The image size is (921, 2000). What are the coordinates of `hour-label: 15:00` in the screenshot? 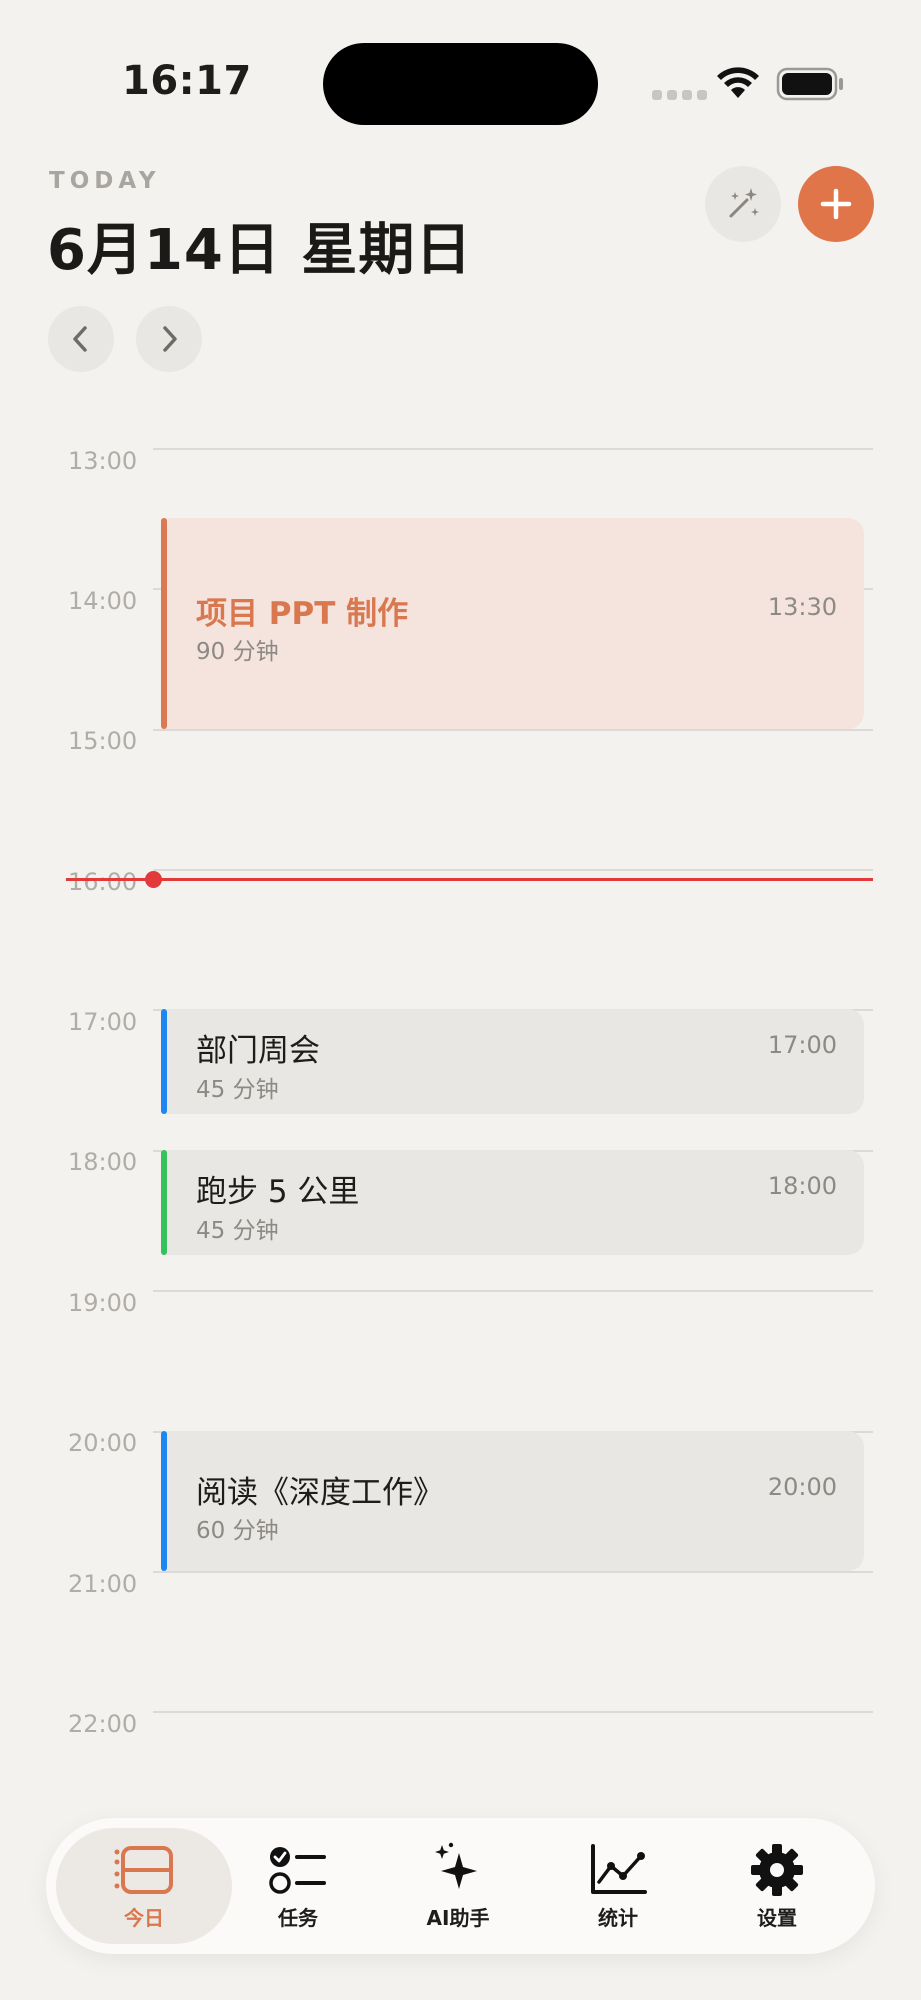 It's located at (103, 741).